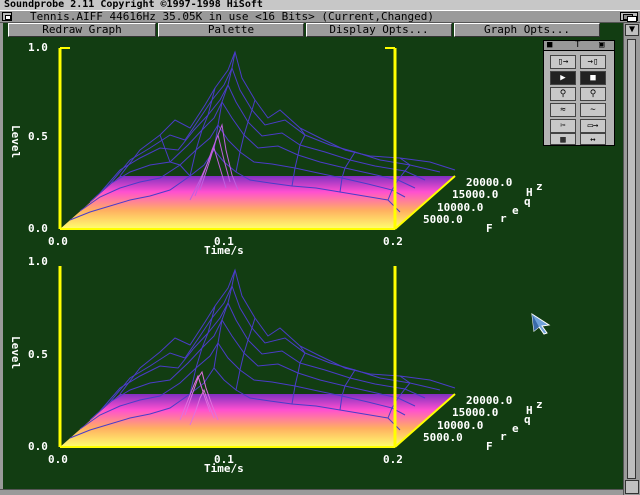 This screenshot has width=640, height=495. I want to click on depth-icon, so click(629, 17).